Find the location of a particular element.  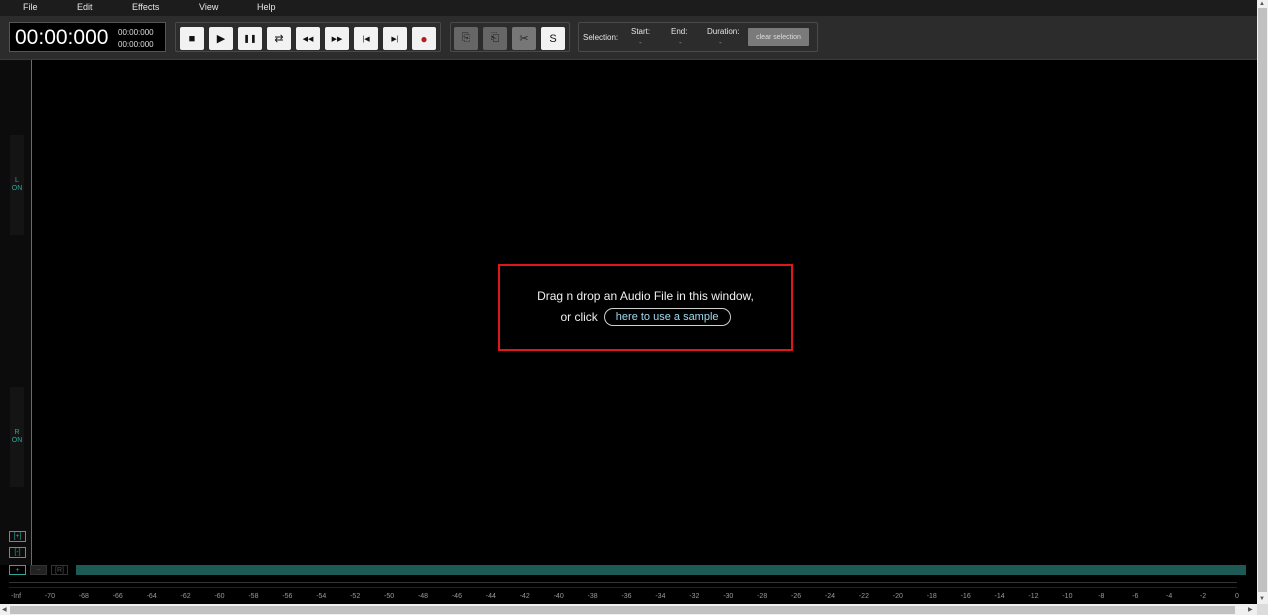

scroll-up-arrow-icon: ▲ is located at coordinates (1262, 4).